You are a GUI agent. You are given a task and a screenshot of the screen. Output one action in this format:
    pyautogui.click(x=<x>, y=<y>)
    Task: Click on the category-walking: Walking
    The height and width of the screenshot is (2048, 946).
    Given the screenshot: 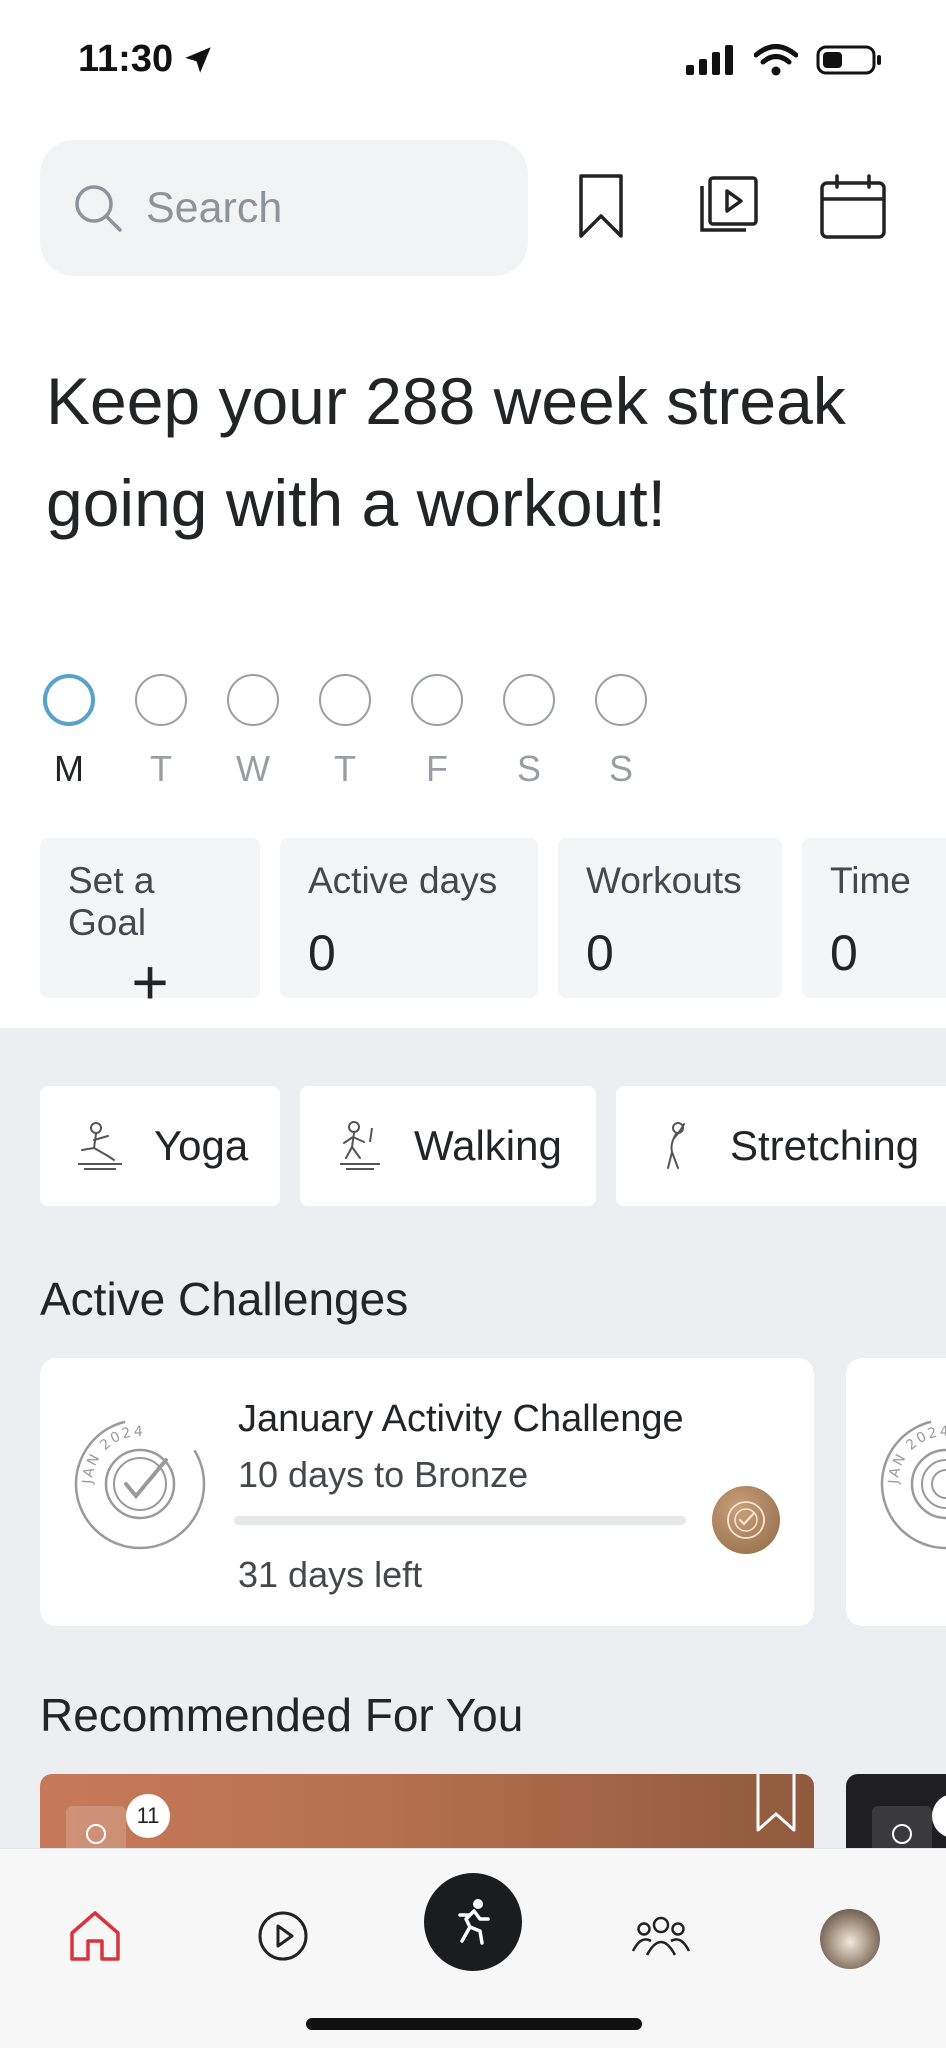 What is the action you would take?
    pyautogui.click(x=448, y=1146)
    